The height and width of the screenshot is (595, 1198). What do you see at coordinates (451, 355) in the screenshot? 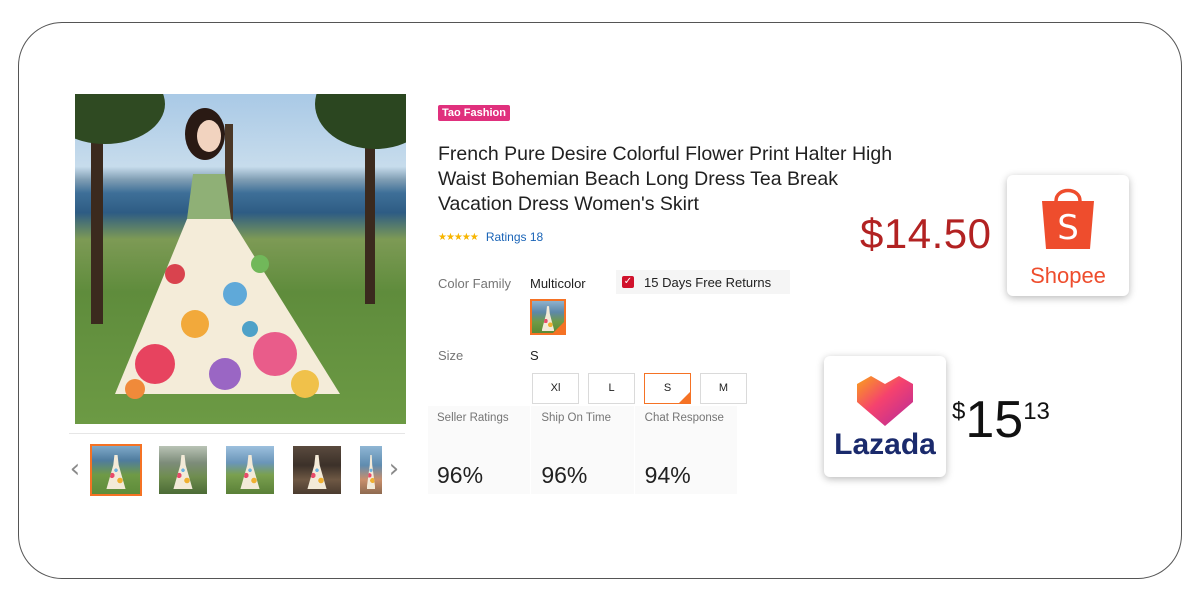
I see `size-label: Size` at bounding box center [451, 355].